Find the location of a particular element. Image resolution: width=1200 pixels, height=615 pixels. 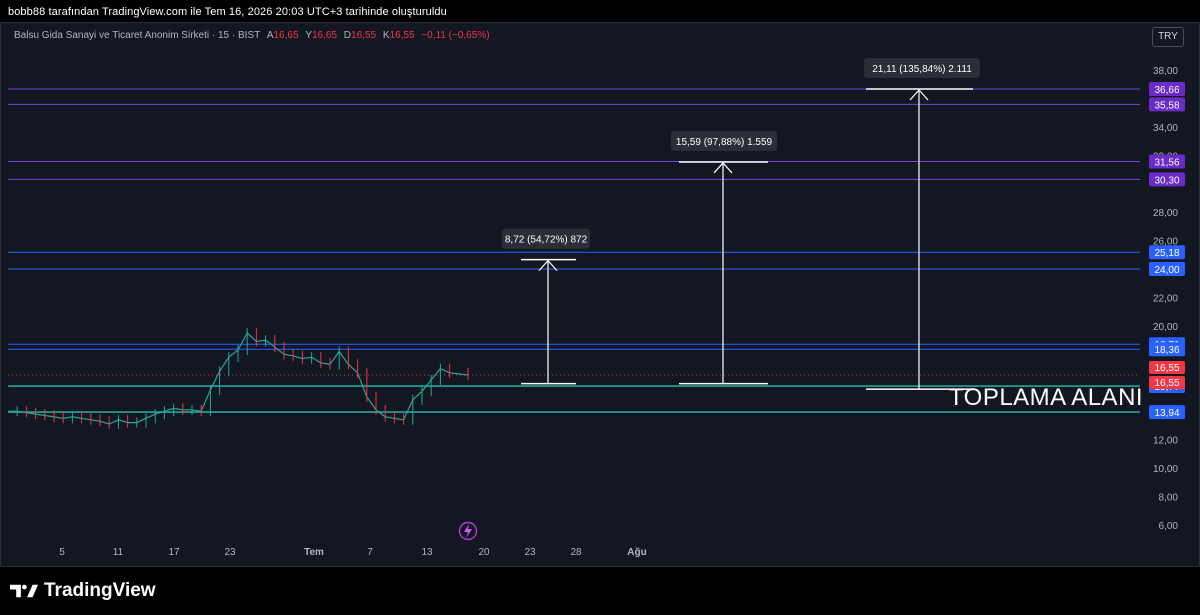

currency-button: TRY is located at coordinates (1168, 37).